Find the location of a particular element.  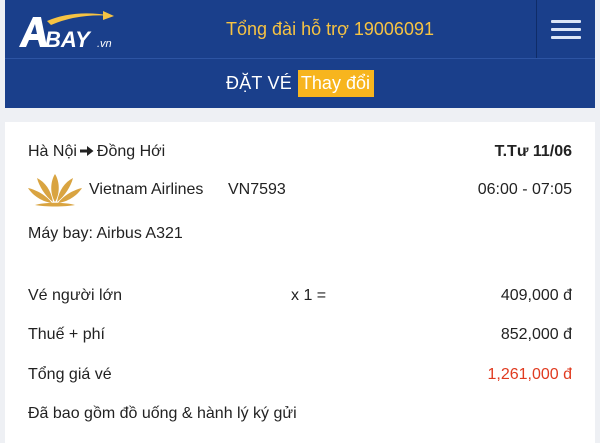

aircraft-type: Máy bay: Airbus A321 is located at coordinates (105, 233).